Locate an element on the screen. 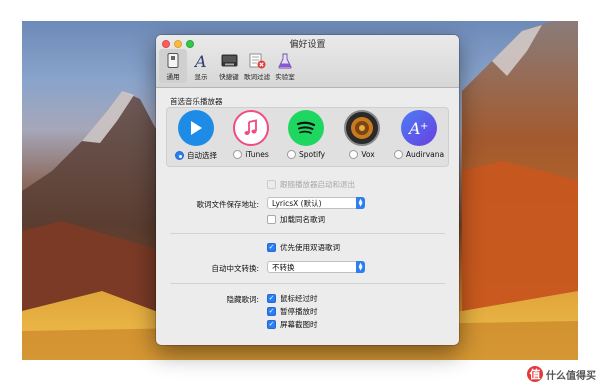  player-auto-label: 自动选择 is located at coordinates (202, 155).